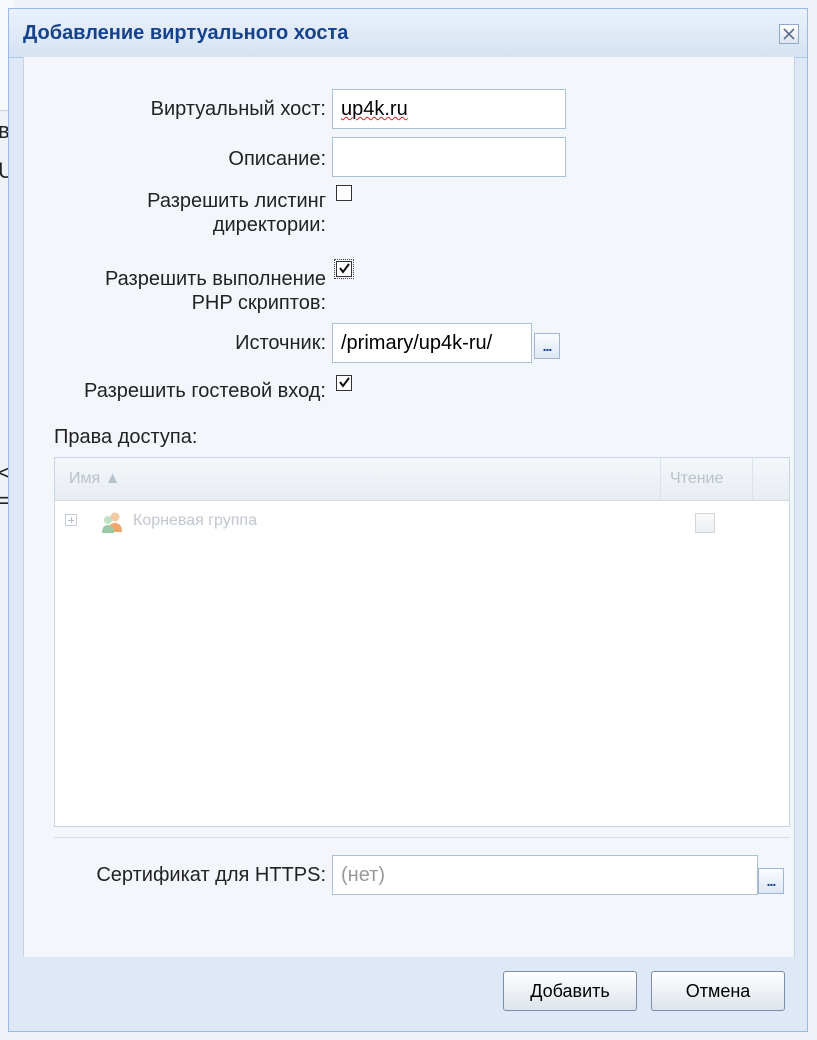 The height and width of the screenshot is (1040, 817). What do you see at coordinates (408, 33) in the screenshot?
I see `dialog-titlebar: Добавление виртуального хоста` at bounding box center [408, 33].